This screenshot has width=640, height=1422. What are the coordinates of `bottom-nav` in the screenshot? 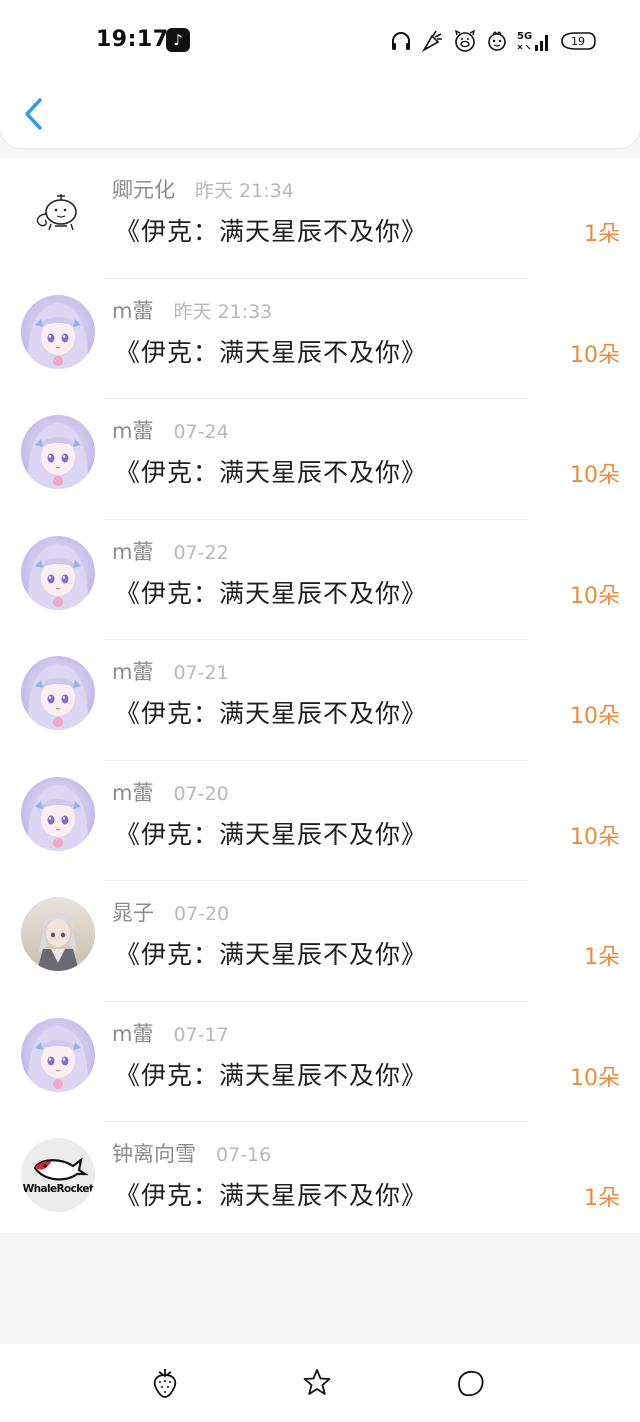 It's located at (320, 1383).